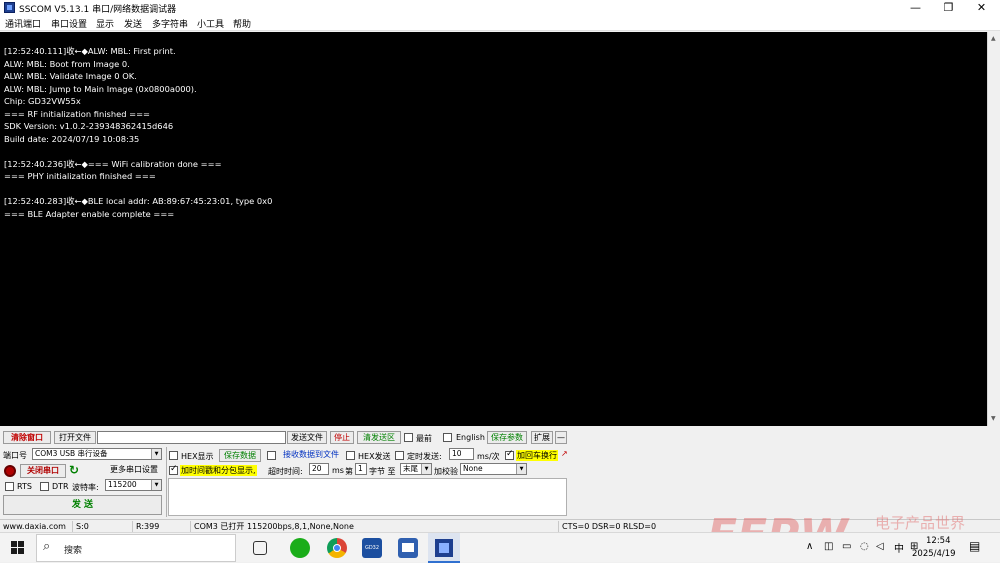 This screenshot has height=563, width=1000. Describe the element at coordinates (828, 546) in the screenshot. I see `tray-app-icon: ◫` at that location.